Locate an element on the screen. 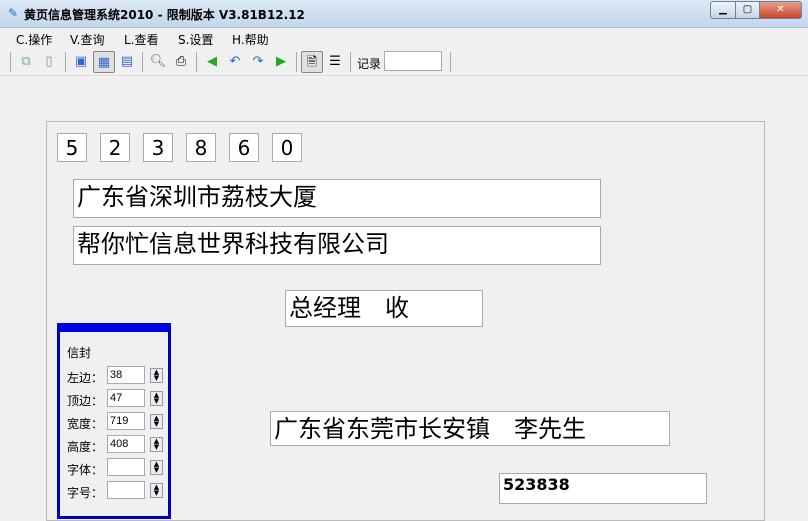  app-icon: ✎ is located at coordinates (13, 13).